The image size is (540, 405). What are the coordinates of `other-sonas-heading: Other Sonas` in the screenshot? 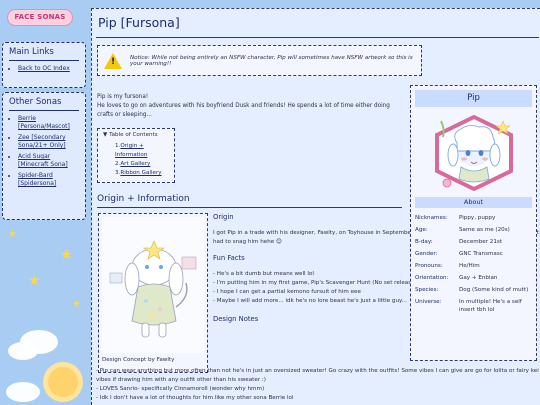 It's located at (44, 104).